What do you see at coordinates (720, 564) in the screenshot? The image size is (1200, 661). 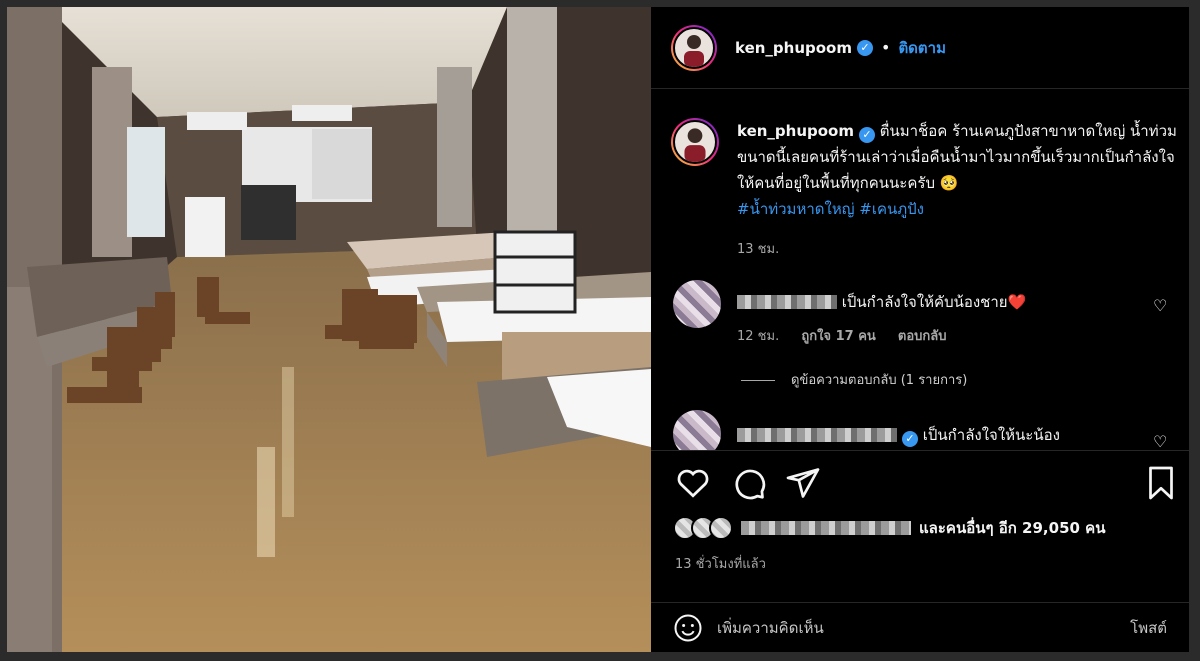 I see `post-time: 13 ชั่วโมงที่แล้ว` at bounding box center [720, 564].